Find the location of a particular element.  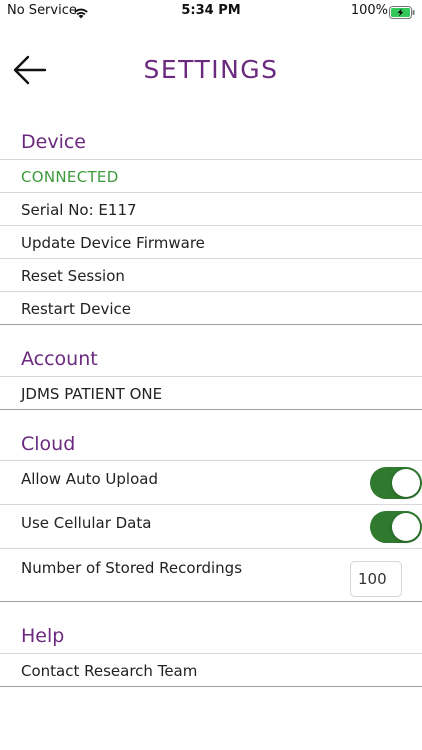

serial-number-row: Serial No: E117 is located at coordinates (211, 208).